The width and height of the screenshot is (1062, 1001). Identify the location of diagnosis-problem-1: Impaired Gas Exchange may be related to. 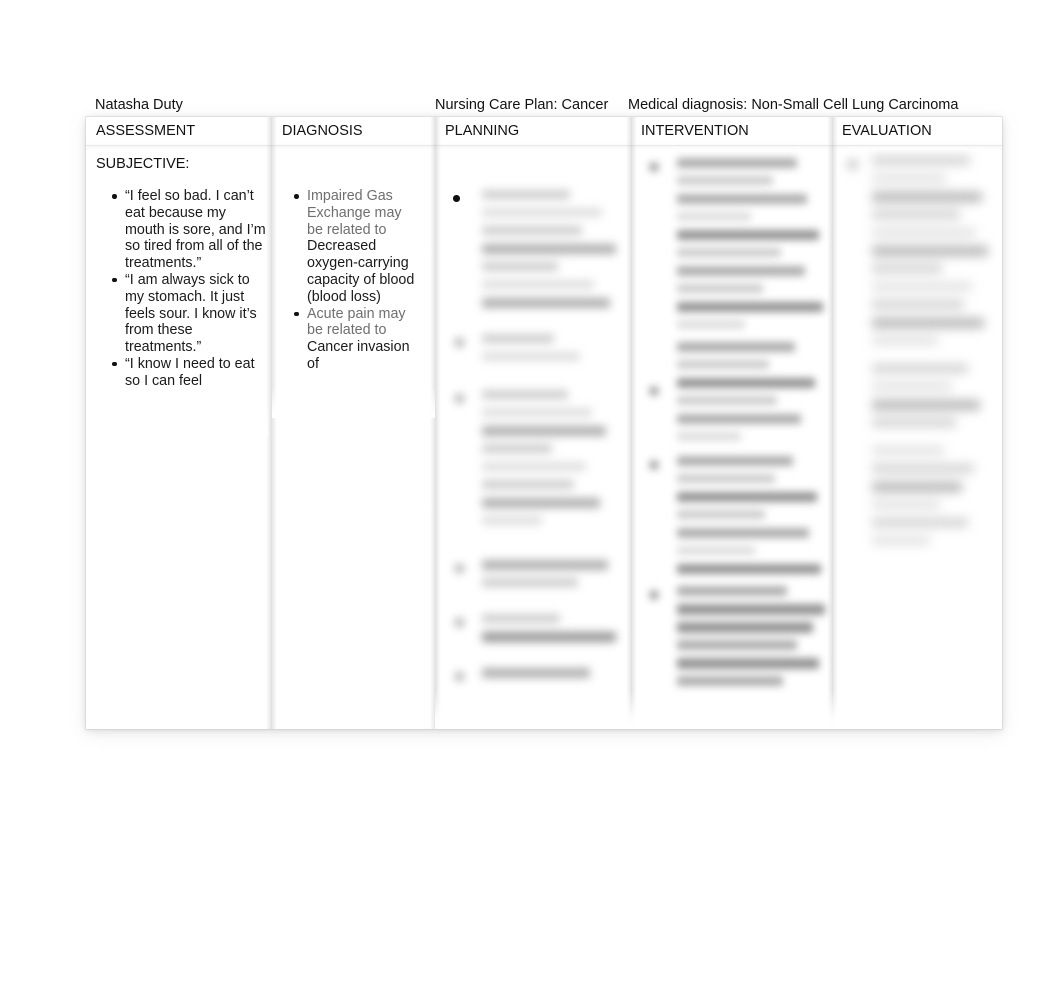
(354, 213).